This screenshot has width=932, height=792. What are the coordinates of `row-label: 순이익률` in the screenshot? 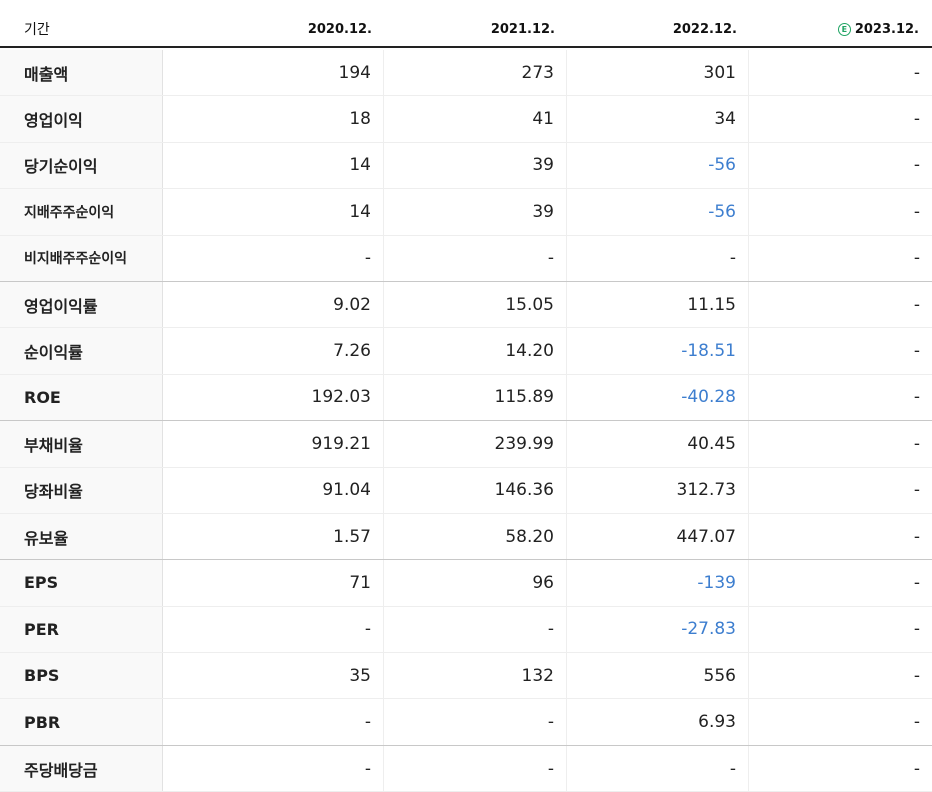 It's located at (81, 351).